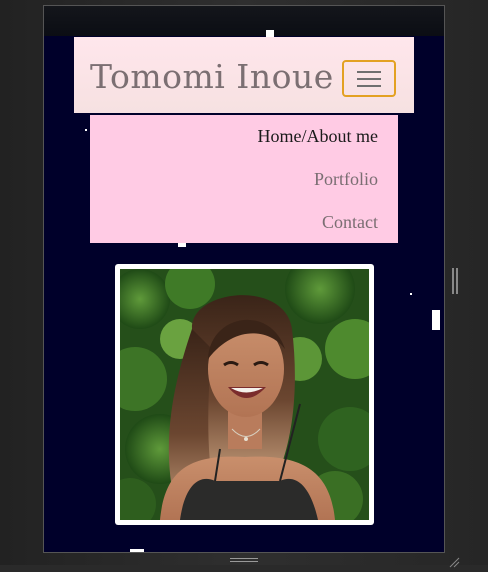 This screenshot has width=488, height=572. What do you see at coordinates (212, 76) in the screenshot?
I see `site-brand: Tomomi Inoue` at bounding box center [212, 76].